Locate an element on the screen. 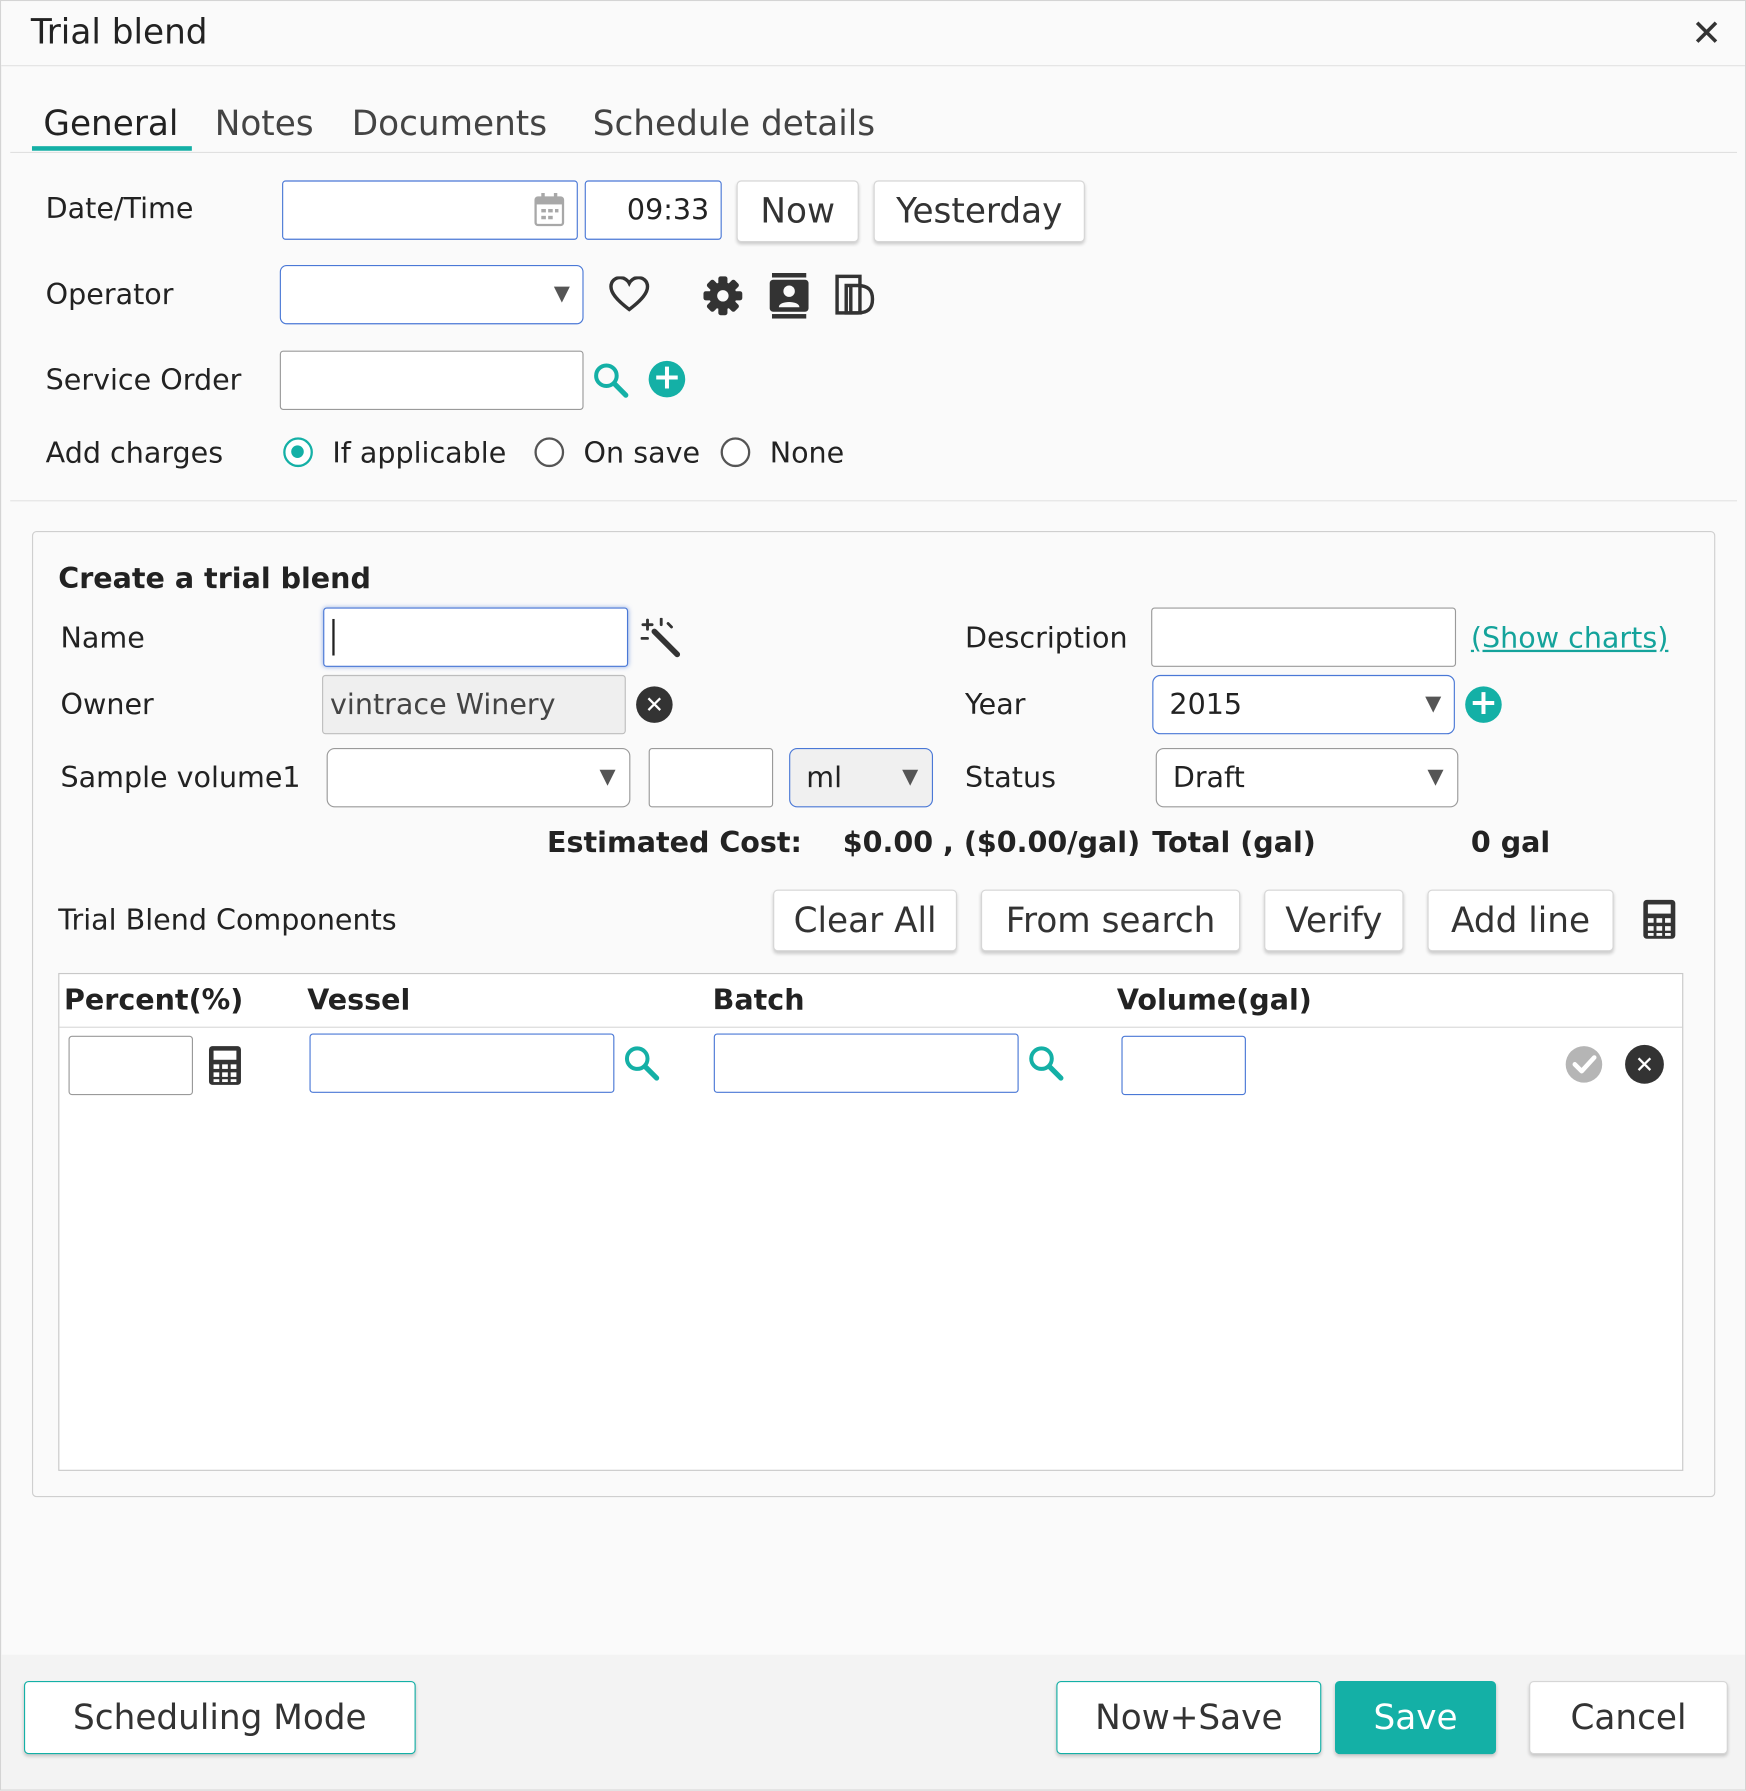 This screenshot has width=1746, height=1791. radio-if-applicable-label: If applicable is located at coordinates (419, 453).